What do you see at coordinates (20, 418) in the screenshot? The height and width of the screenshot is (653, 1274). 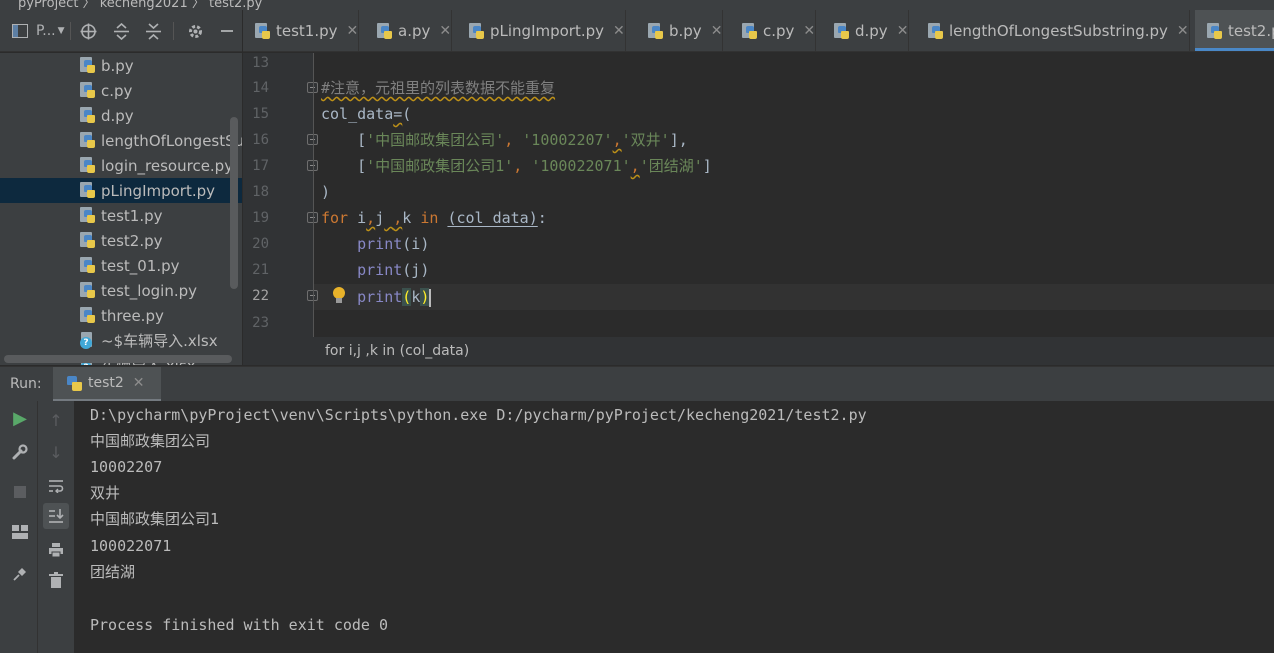 I see `run-icon: ▶` at bounding box center [20, 418].